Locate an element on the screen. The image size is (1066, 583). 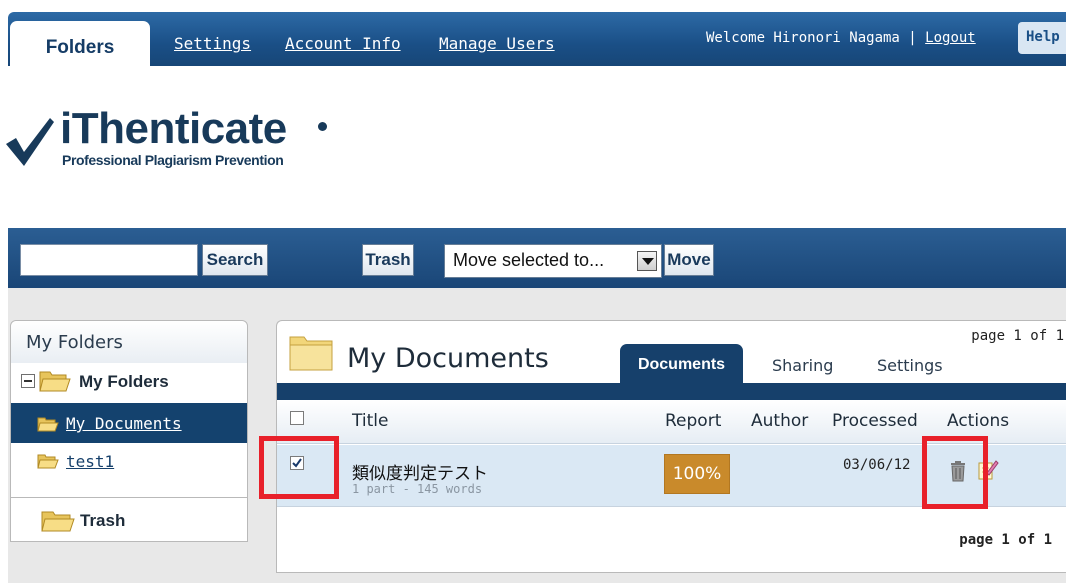
document-title-link: 類似度判定テスト is located at coordinates (420, 471).